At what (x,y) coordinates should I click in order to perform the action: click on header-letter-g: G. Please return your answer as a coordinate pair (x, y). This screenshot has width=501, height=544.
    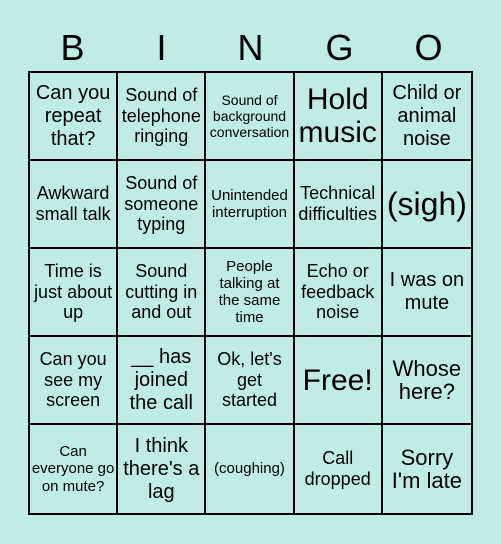
    Looking at the image, I should click on (339, 47).